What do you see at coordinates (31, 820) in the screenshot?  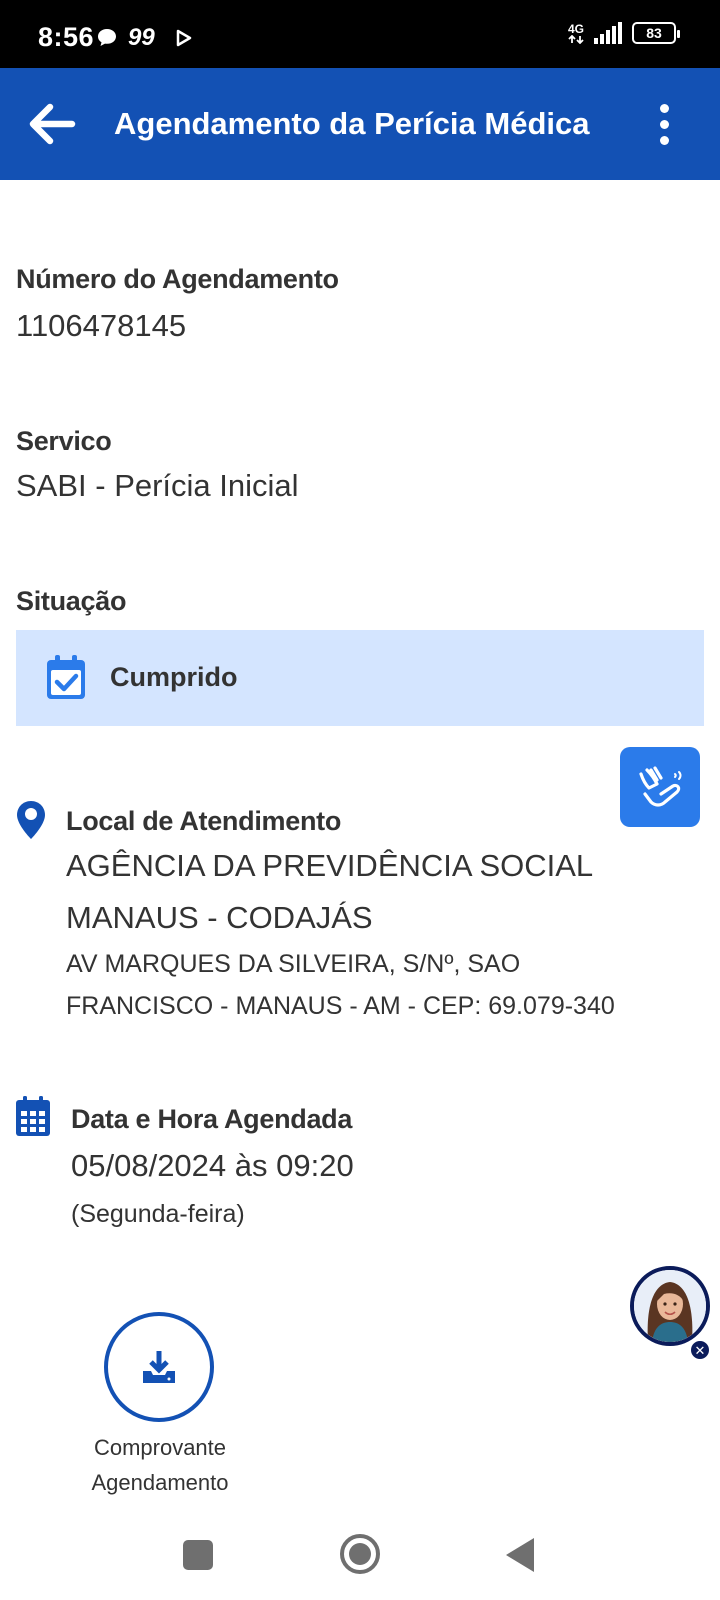 I see `map-pin-icon` at bounding box center [31, 820].